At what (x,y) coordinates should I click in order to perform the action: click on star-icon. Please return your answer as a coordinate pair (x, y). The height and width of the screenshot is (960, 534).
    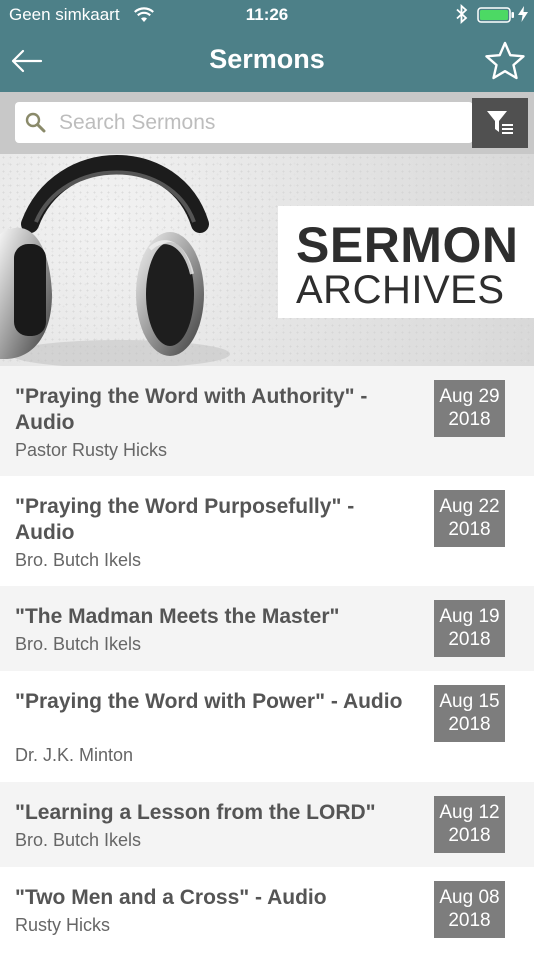
    Looking at the image, I should click on (505, 61).